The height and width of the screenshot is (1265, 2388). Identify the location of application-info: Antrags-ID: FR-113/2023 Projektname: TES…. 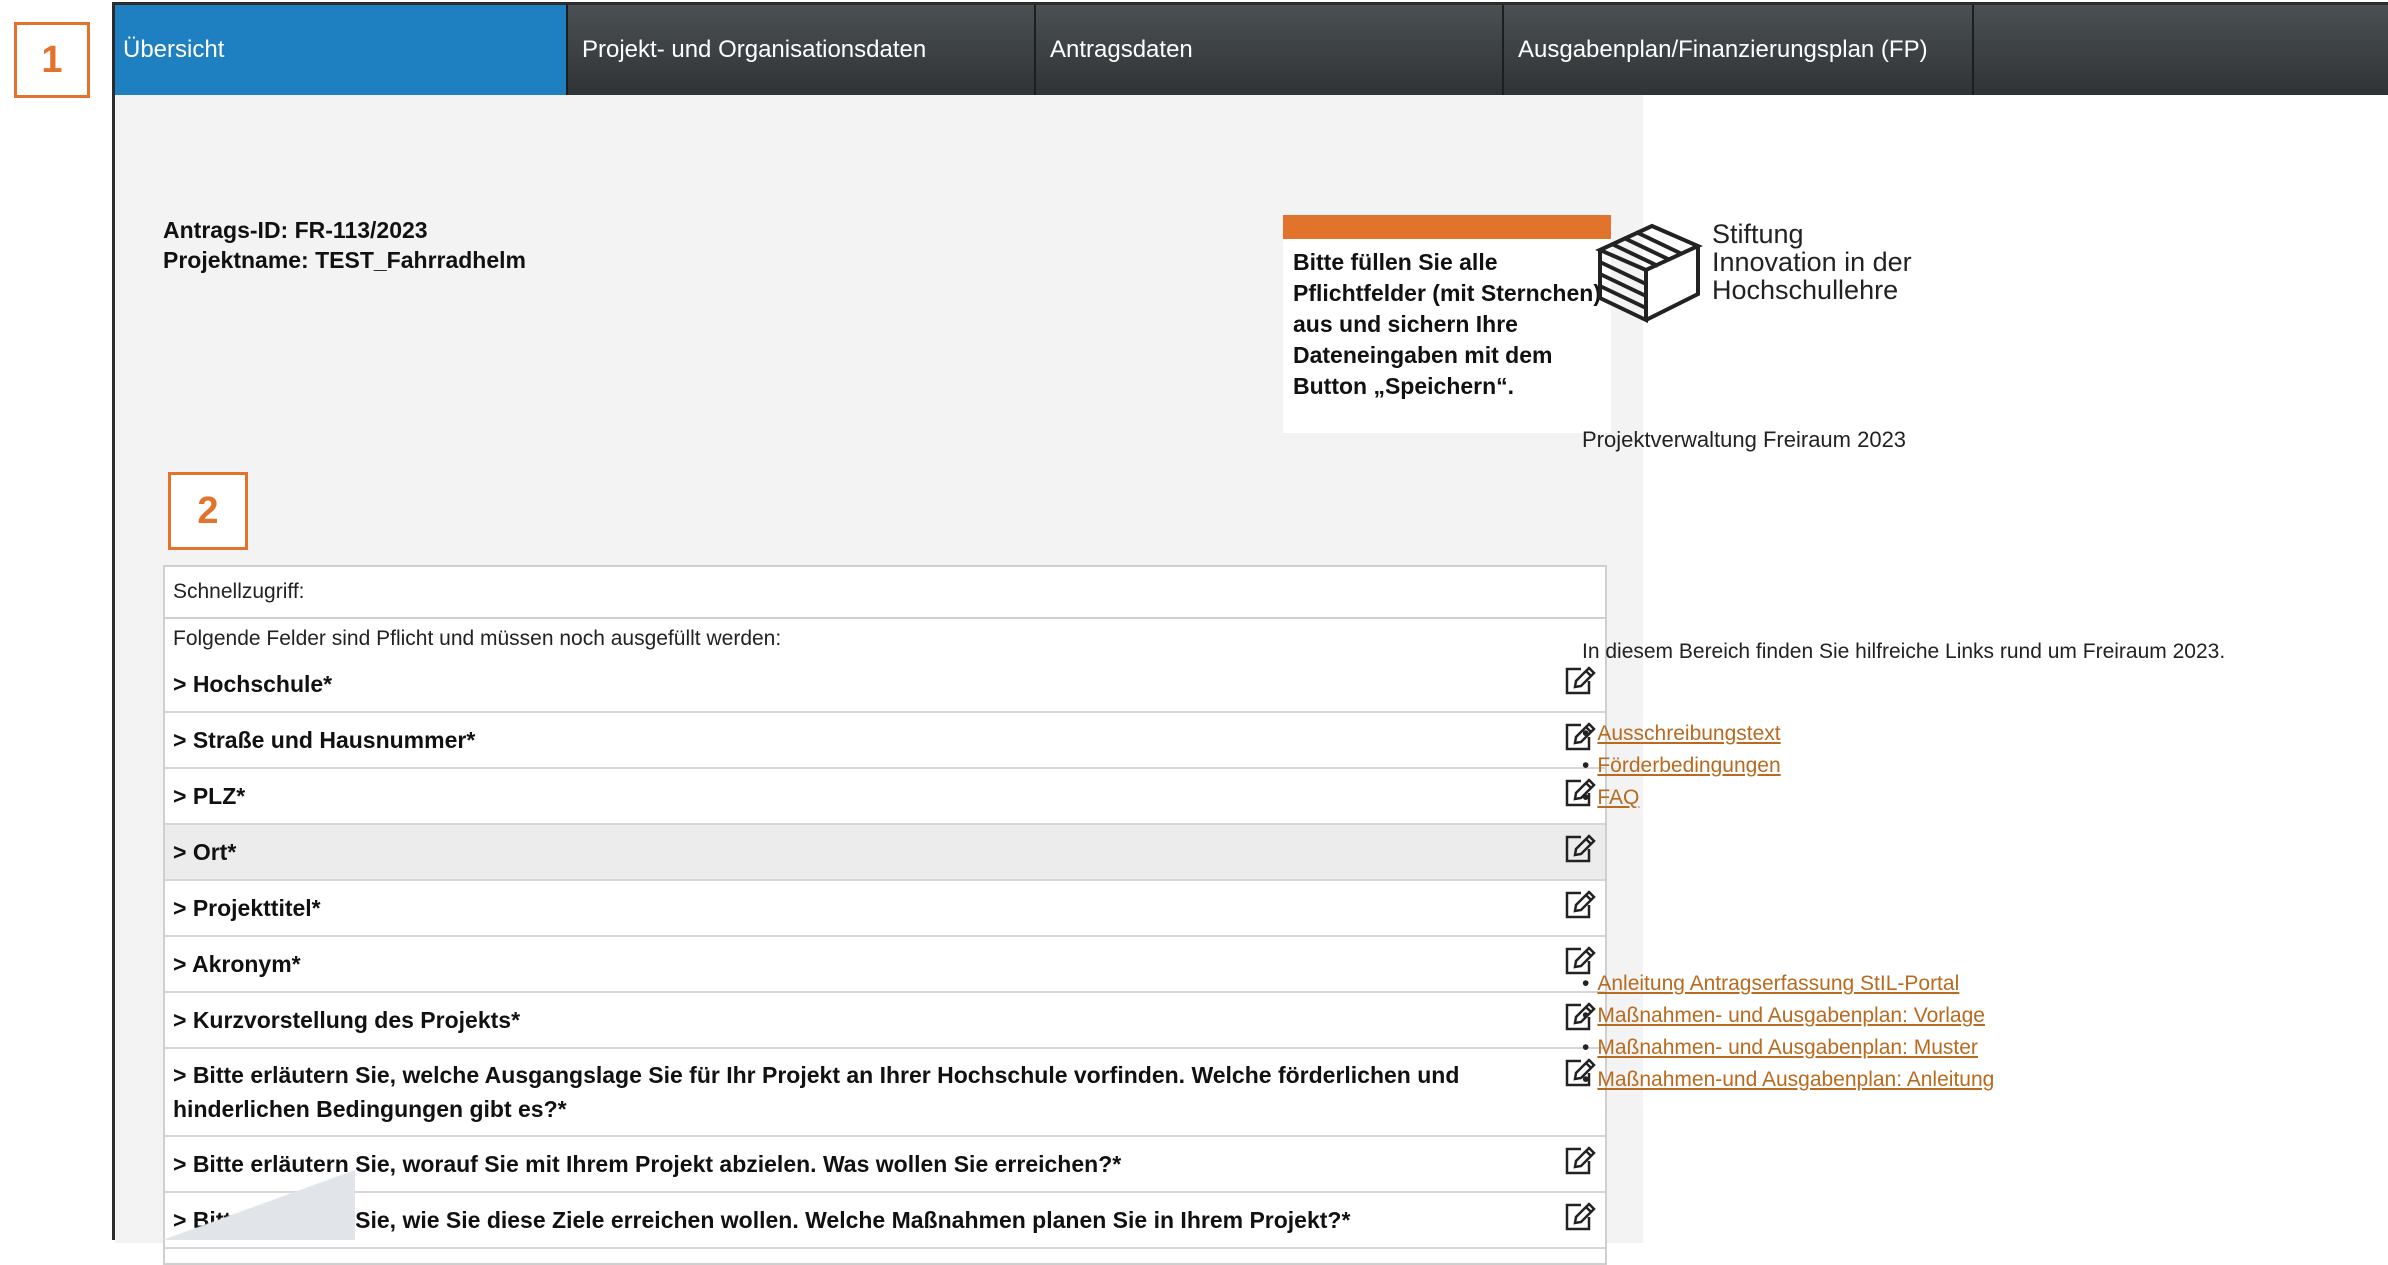
(344, 245).